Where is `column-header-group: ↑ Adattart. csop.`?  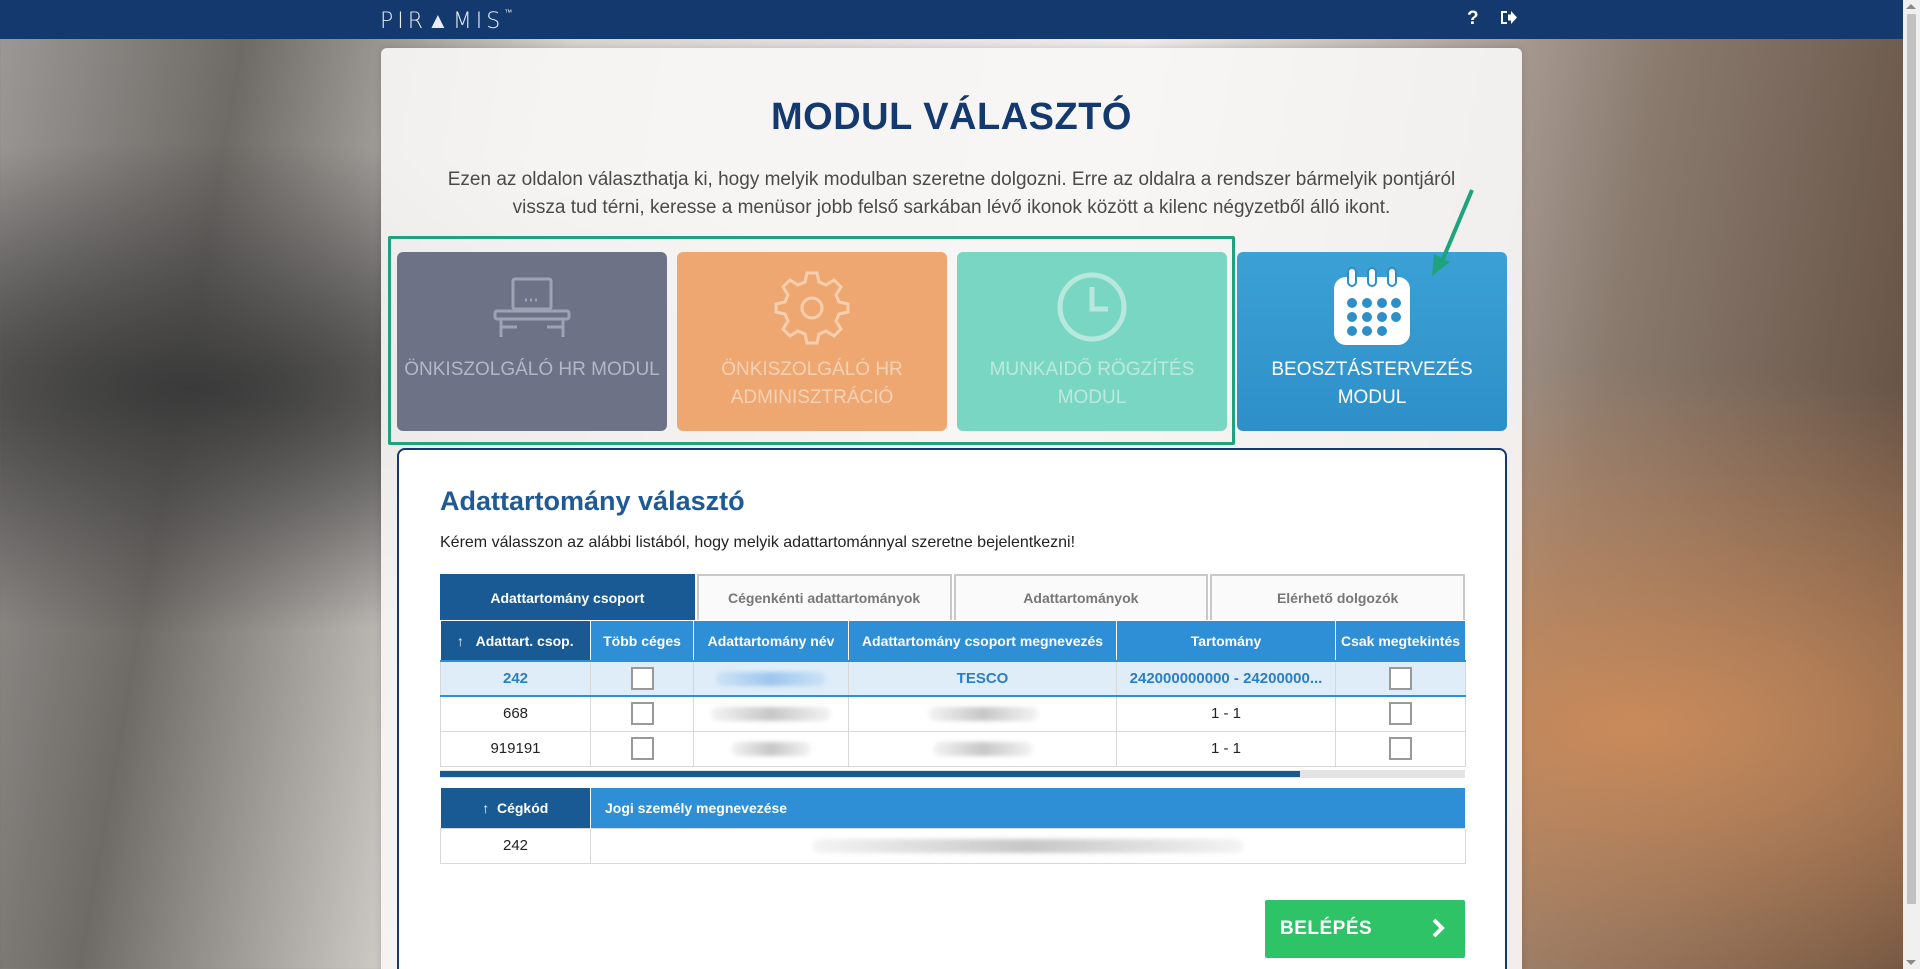 column-header-group: ↑ Adattart. csop. is located at coordinates (515, 641).